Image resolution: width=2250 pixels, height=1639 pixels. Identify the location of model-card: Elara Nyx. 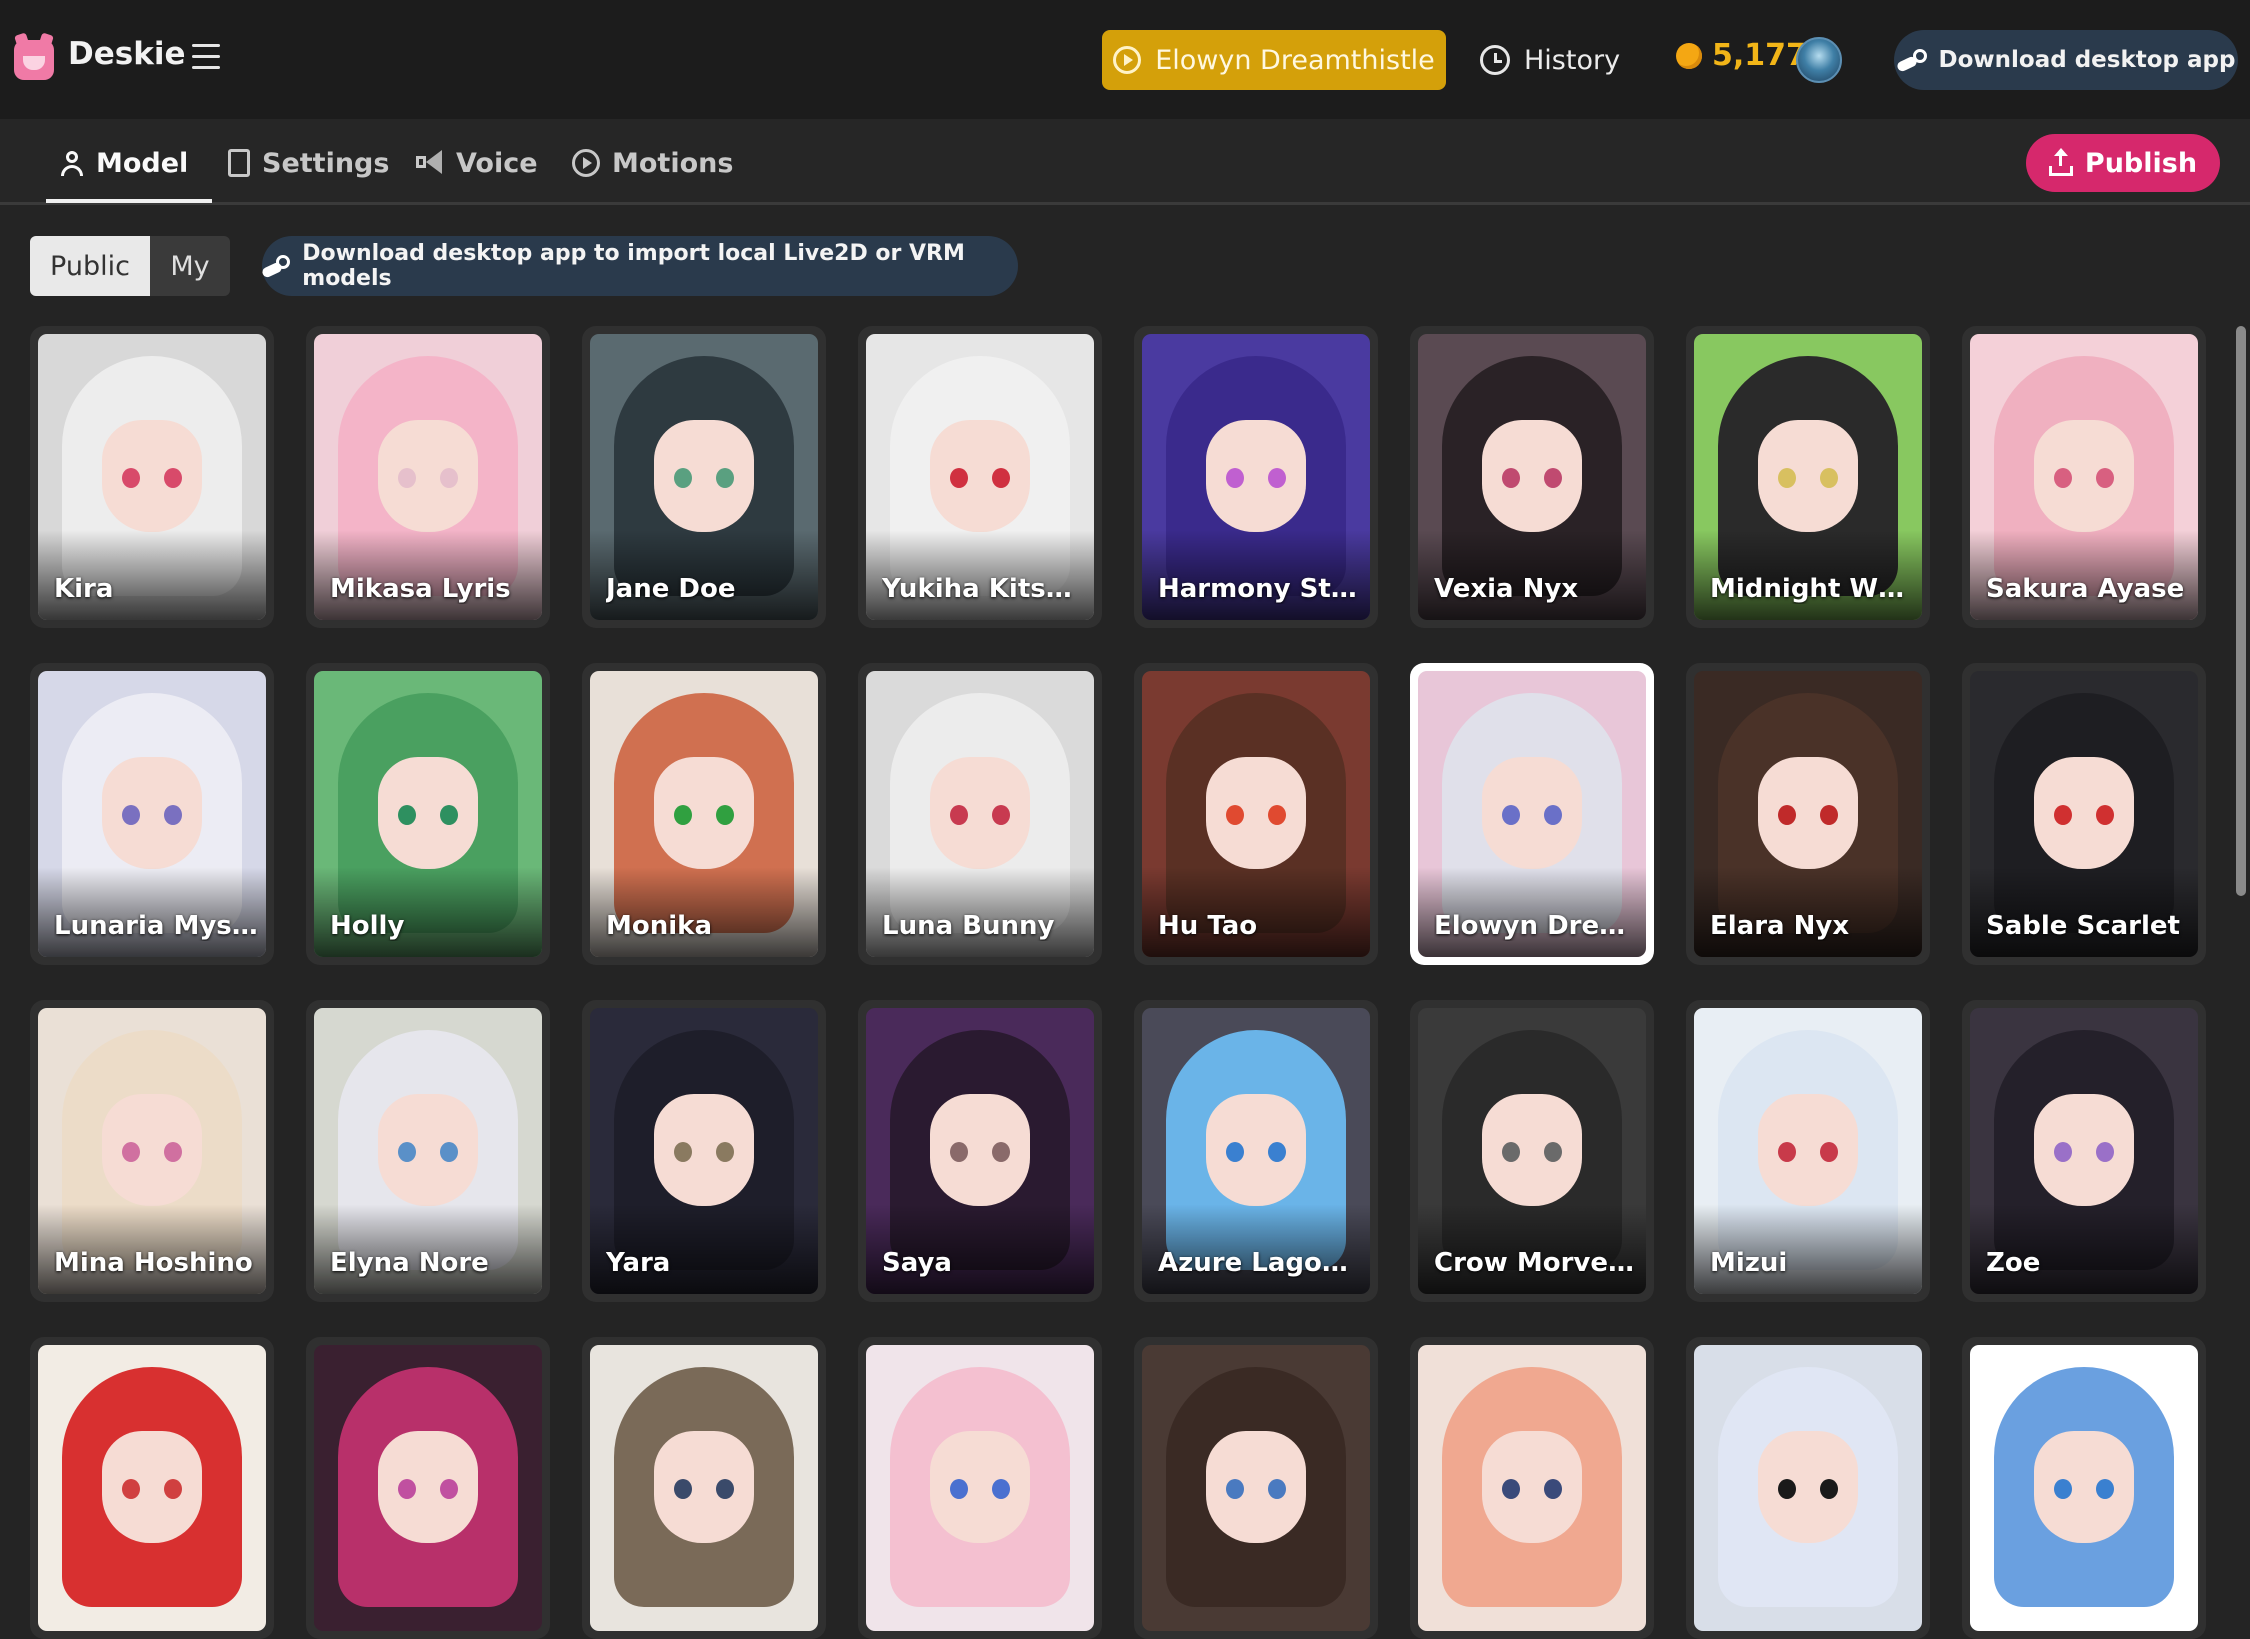
(1808, 814).